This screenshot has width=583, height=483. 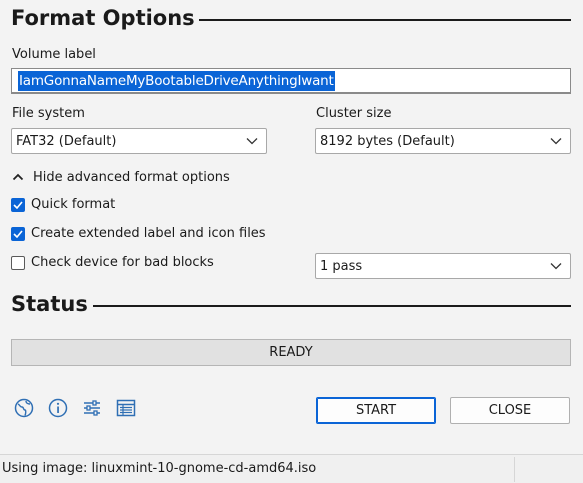 What do you see at coordinates (332, 306) in the screenshot?
I see `status-divider` at bounding box center [332, 306].